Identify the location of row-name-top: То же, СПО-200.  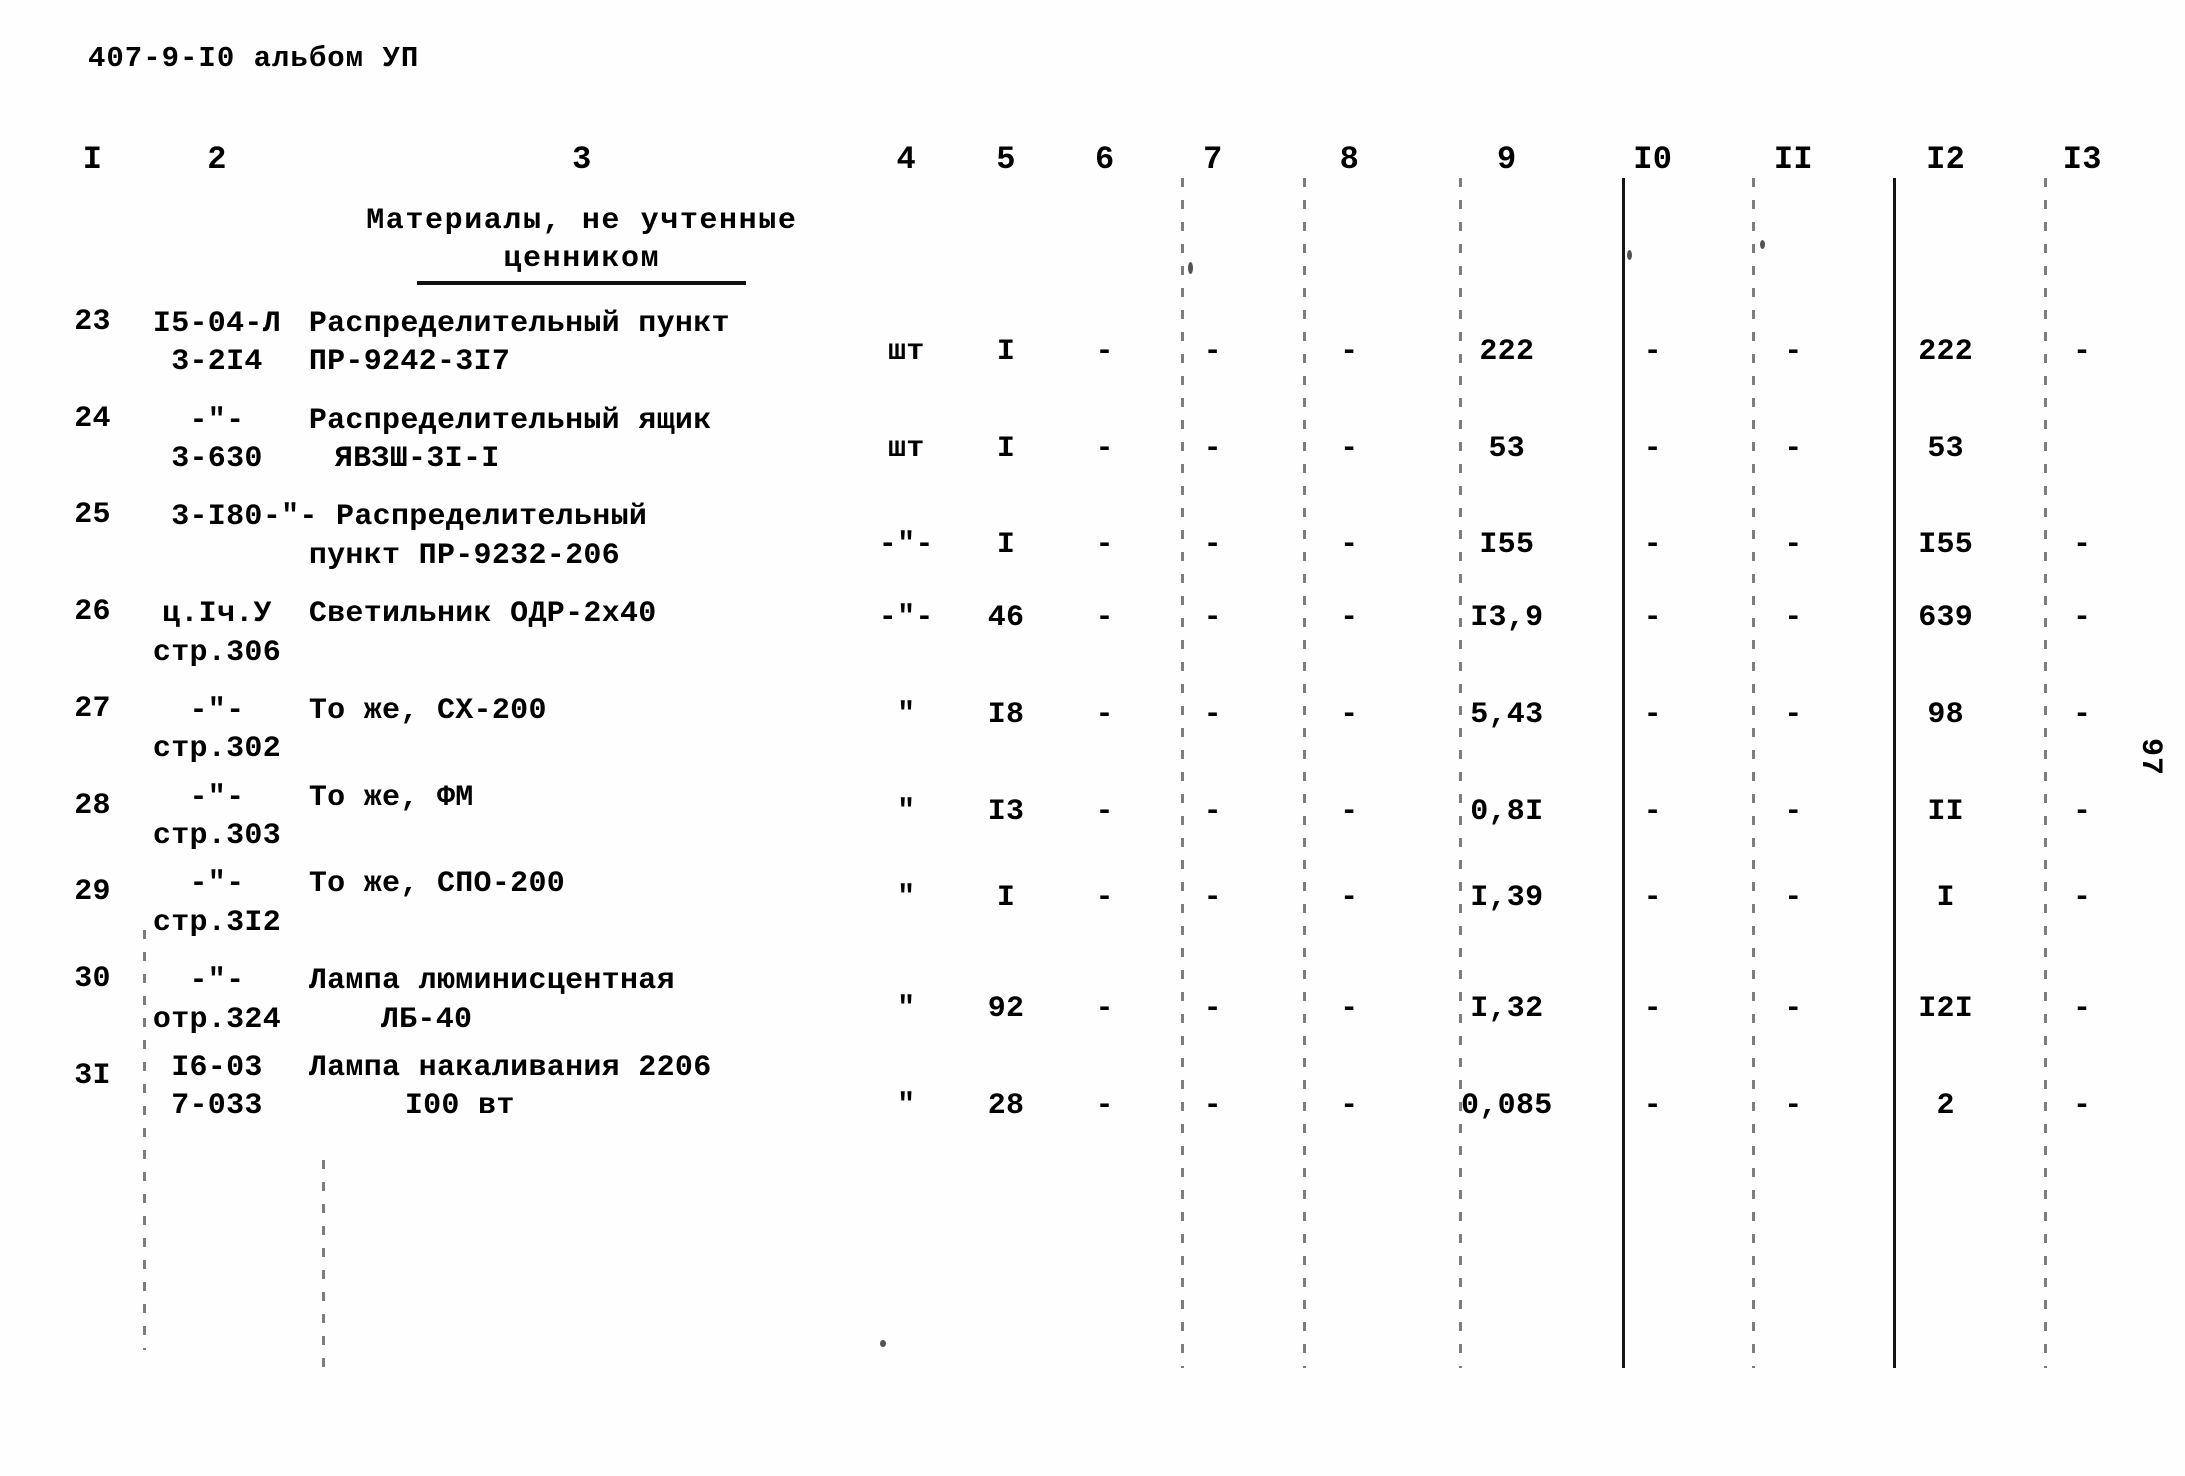
(437, 884).